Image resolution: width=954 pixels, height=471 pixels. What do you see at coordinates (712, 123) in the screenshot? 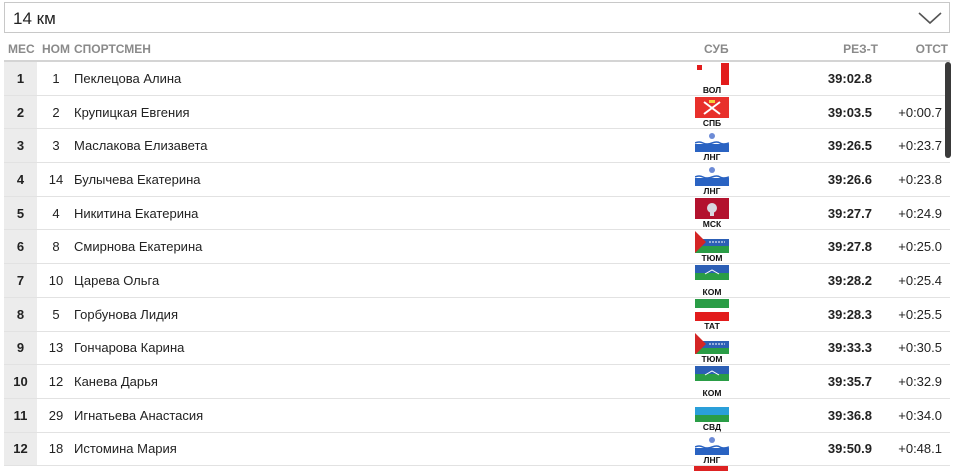
I see `row-region-code: СПБ` at bounding box center [712, 123].